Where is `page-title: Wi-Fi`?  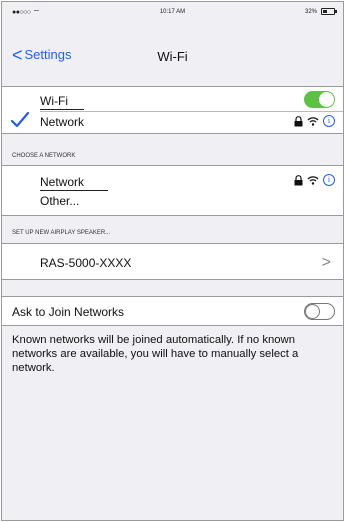
page-title: Wi-Fi is located at coordinates (172, 56).